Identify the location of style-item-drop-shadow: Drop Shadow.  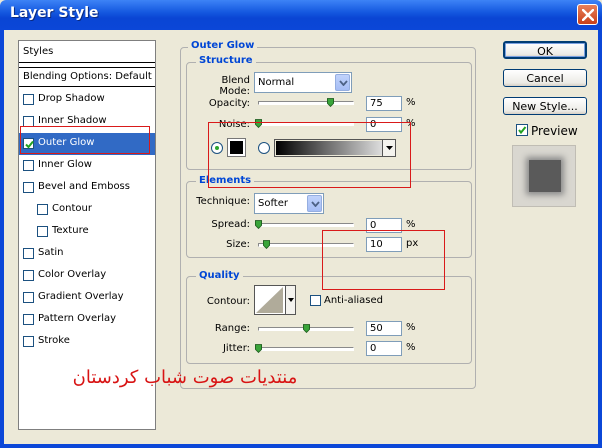
(87, 100).